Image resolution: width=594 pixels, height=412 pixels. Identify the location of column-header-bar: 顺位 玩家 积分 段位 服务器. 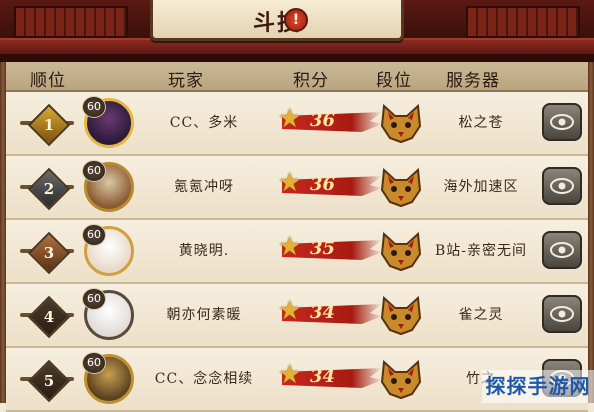
(297, 77).